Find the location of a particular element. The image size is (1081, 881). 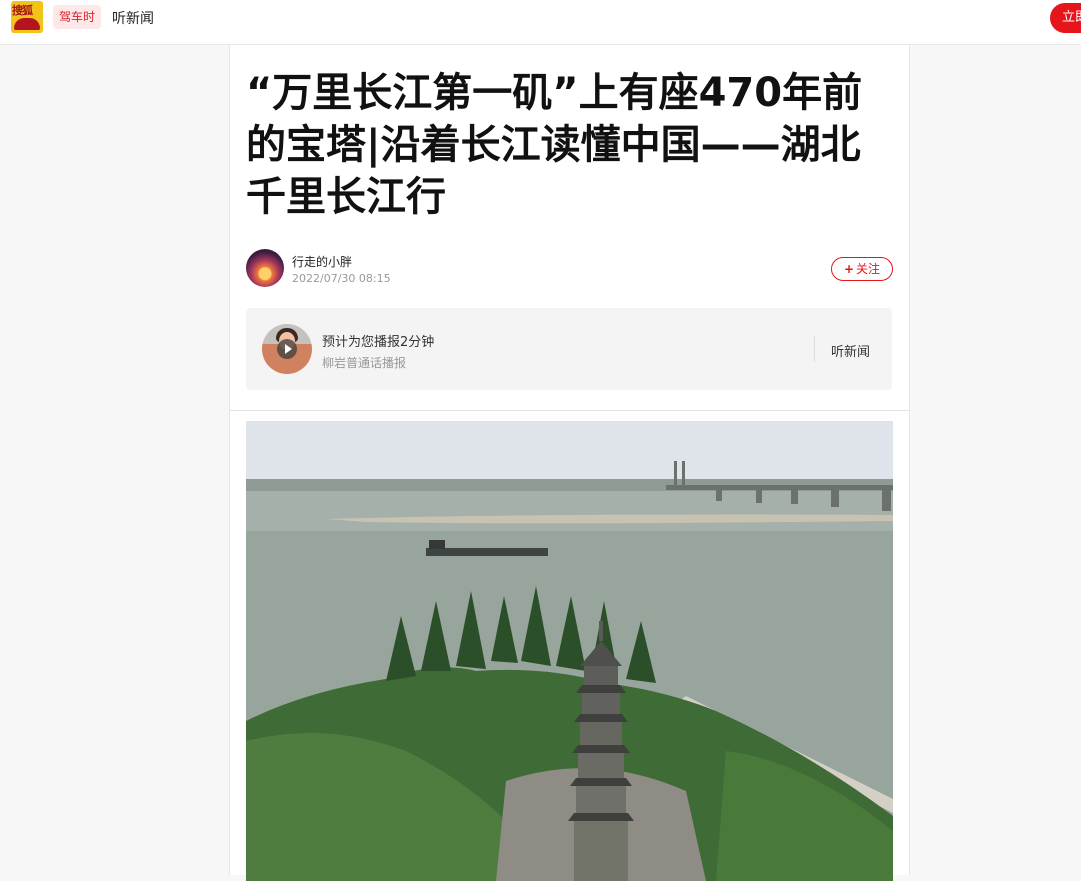

logo-swoosh is located at coordinates (27, 24).